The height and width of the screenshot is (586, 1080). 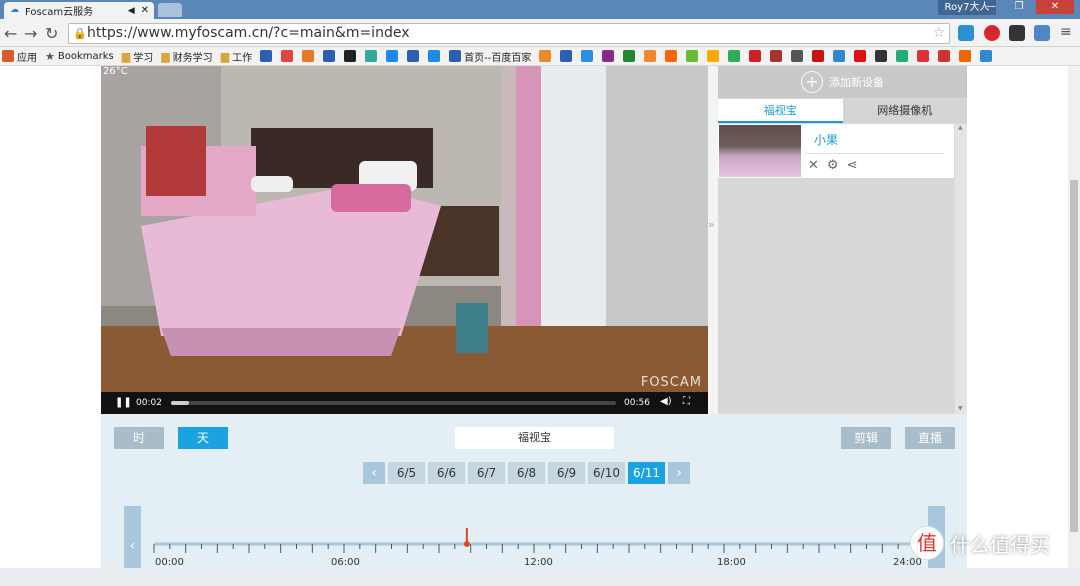 I want to click on bookmark-folder: ▆ 学习, so click(x=137, y=56).